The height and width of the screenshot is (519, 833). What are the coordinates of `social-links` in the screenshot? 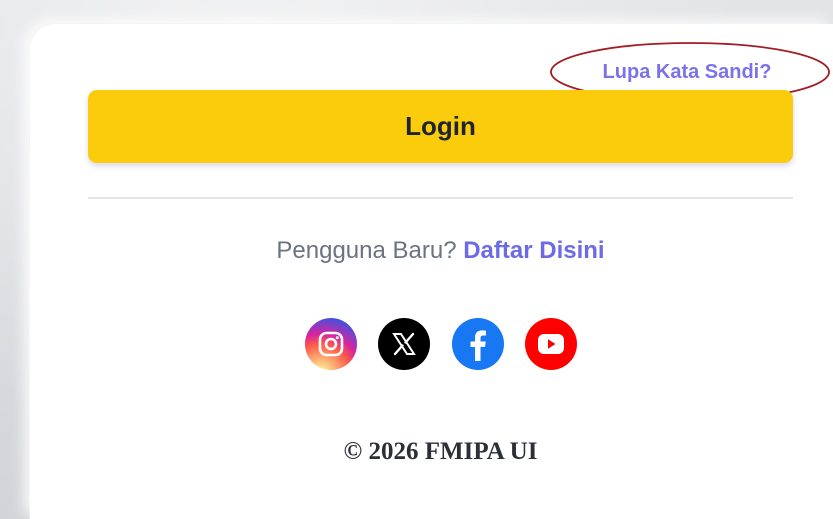 It's located at (441, 344).